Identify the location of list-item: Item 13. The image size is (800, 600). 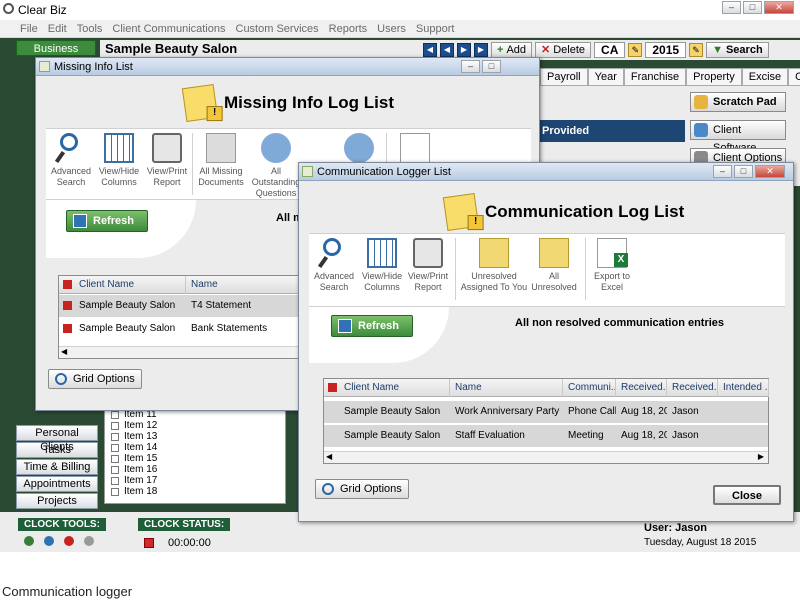
(195, 436).